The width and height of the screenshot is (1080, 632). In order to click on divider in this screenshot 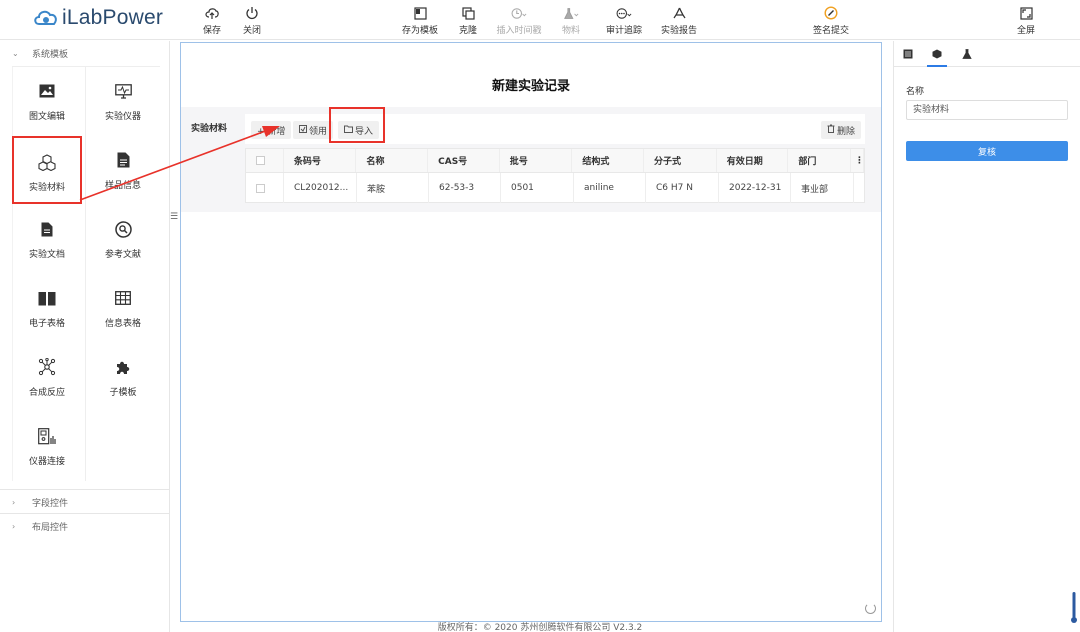, I will do `click(85, 274)`.